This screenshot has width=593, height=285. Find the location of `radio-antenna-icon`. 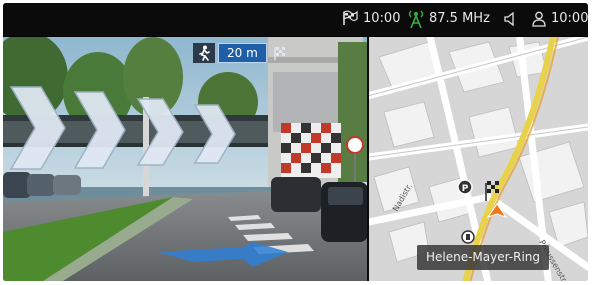

radio-antenna-icon is located at coordinates (416, 19).